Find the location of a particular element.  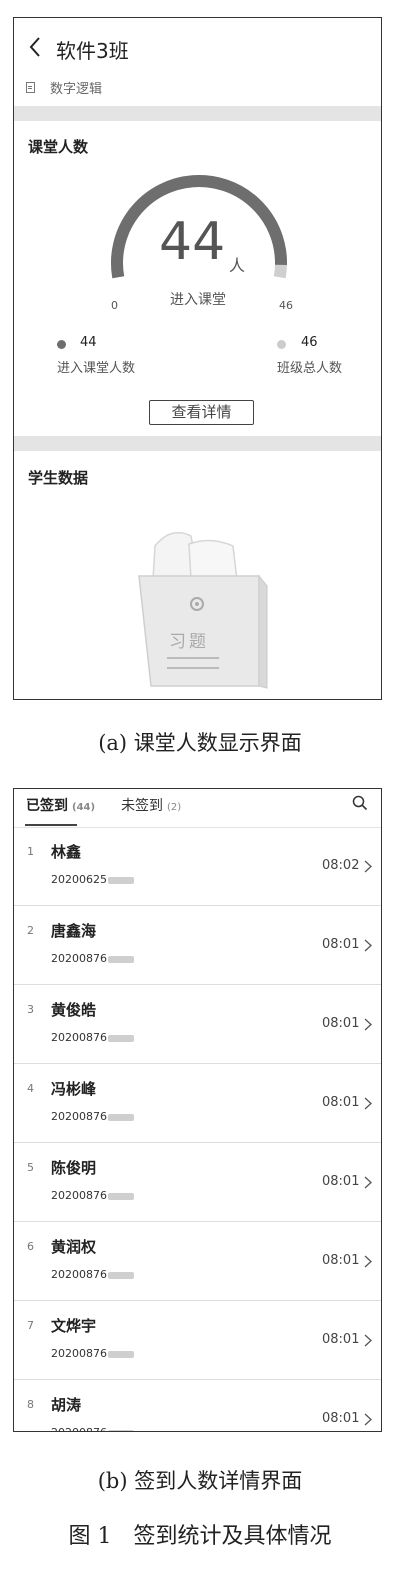

student-name: 林鑫 is located at coordinates (66, 852).